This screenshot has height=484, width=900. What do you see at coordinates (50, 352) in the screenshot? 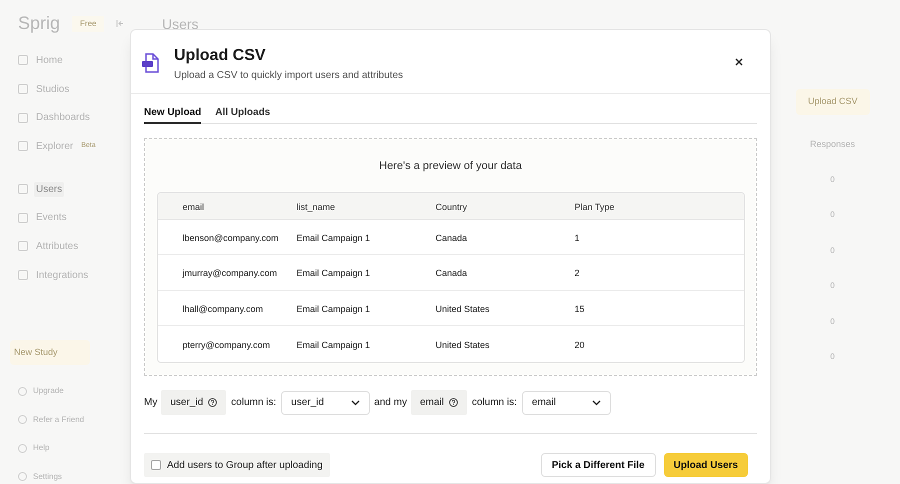
I see `new-study-button: New Study` at bounding box center [50, 352].